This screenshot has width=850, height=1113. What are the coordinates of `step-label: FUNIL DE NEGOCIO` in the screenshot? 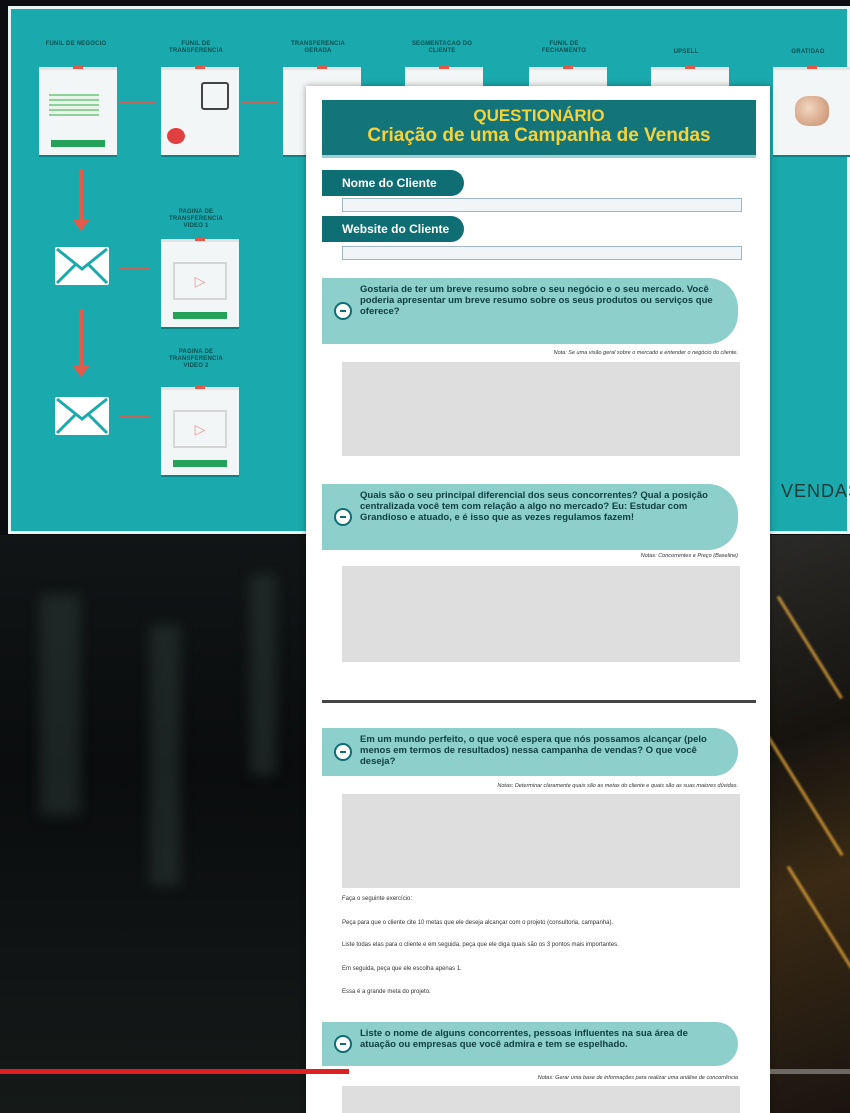 It's located at (76, 44).